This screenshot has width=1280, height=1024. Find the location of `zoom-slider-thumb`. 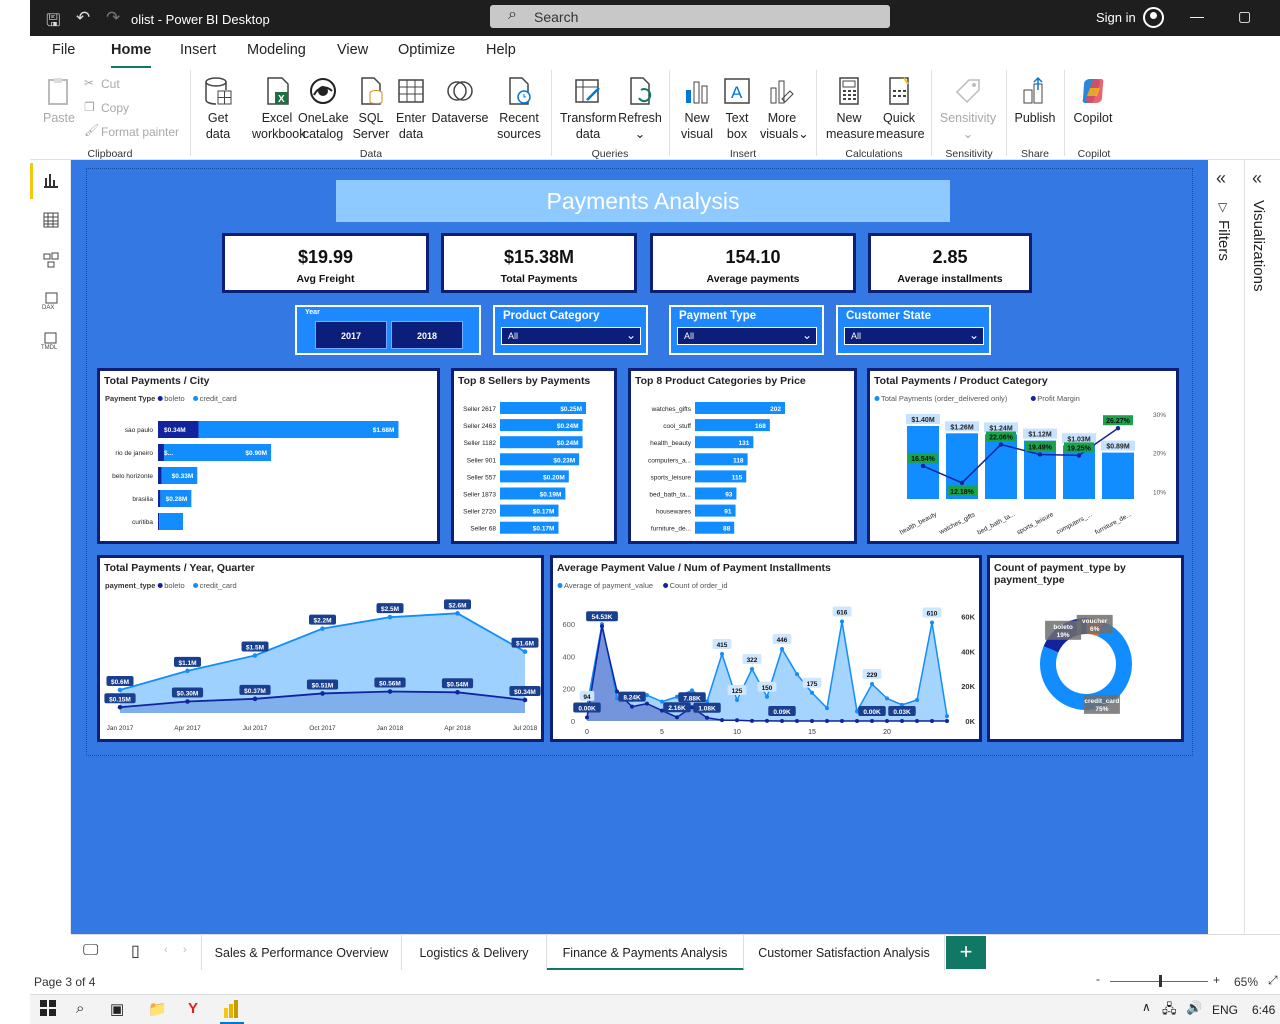

zoom-slider-thumb is located at coordinates (1160, 981).